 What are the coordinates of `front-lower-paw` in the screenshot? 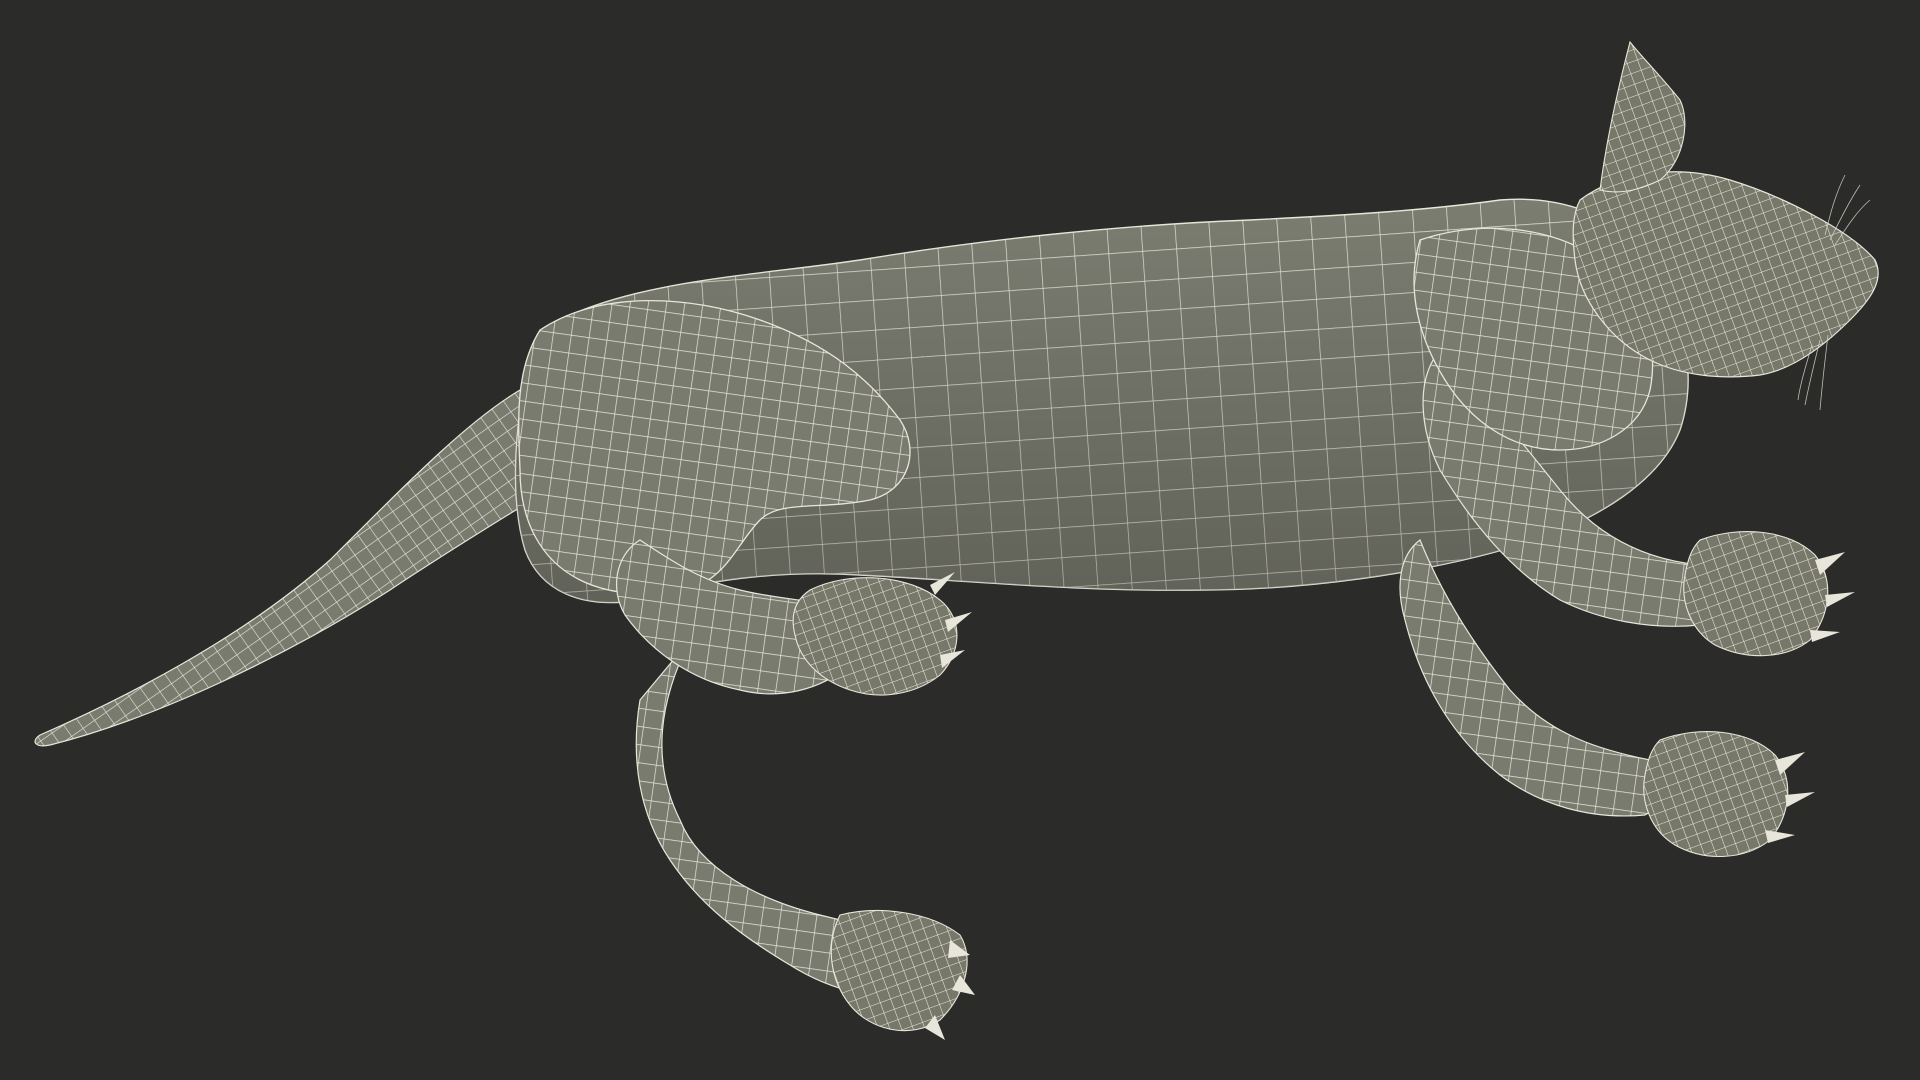 It's located at (1716, 794).